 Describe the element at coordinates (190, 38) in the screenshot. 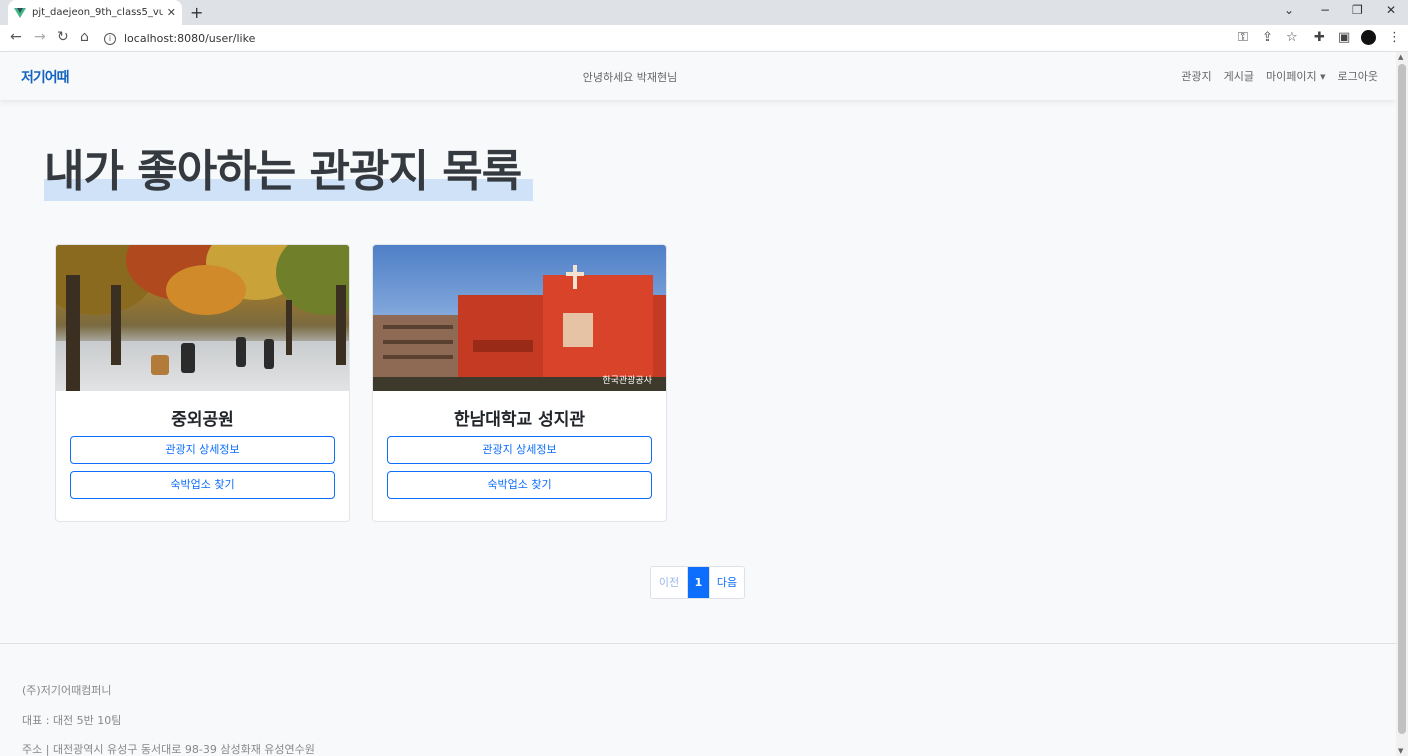

I see `url-text: localhost:8080/user/like` at that location.